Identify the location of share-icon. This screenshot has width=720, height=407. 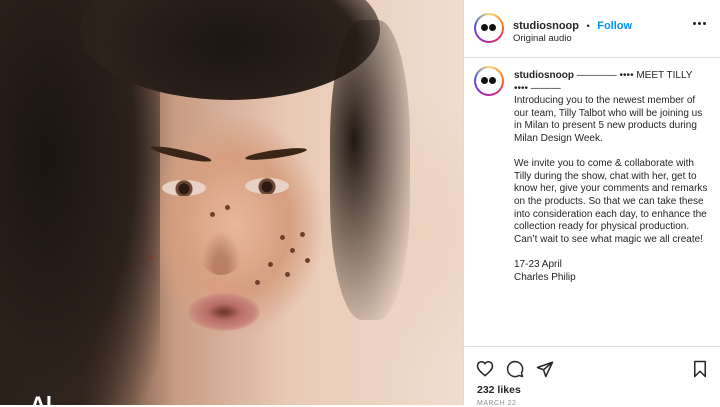
(545, 369).